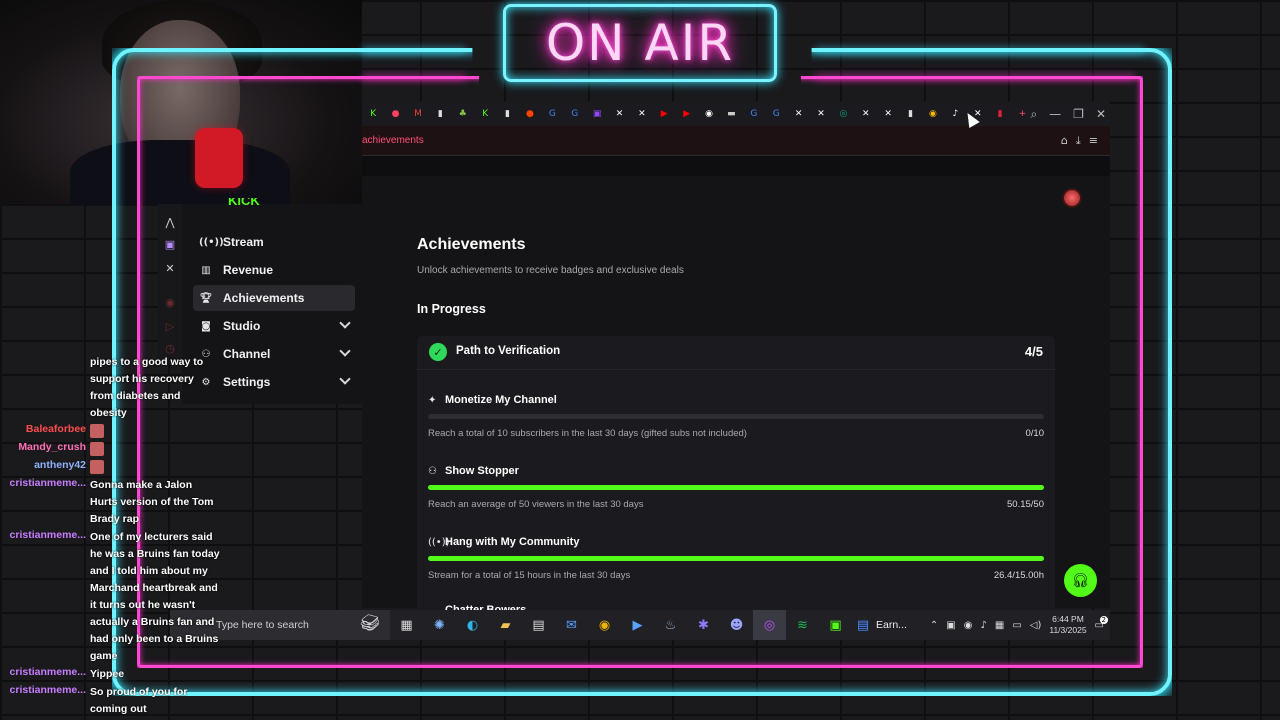 The image size is (1280, 720). What do you see at coordinates (141, 485) in the screenshot?
I see `chat-message-line: Gonna make a Jalon` at bounding box center [141, 485].